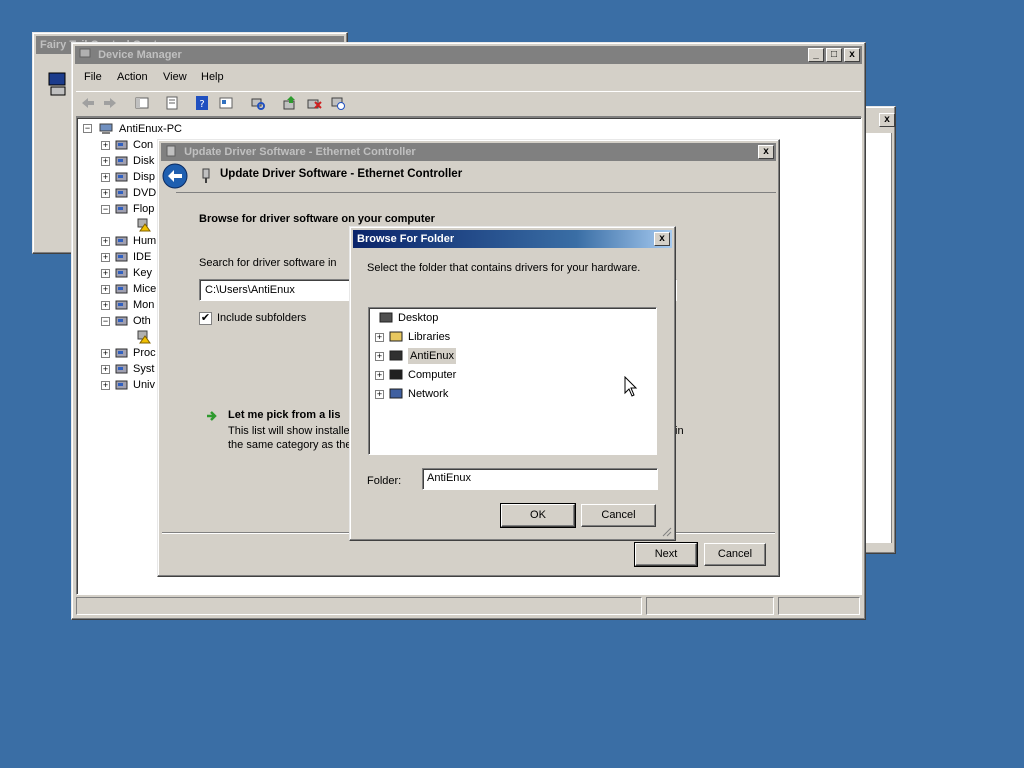  Describe the element at coordinates (142, 273) in the screenshot. I see `tree-item-label: Key` at that location.